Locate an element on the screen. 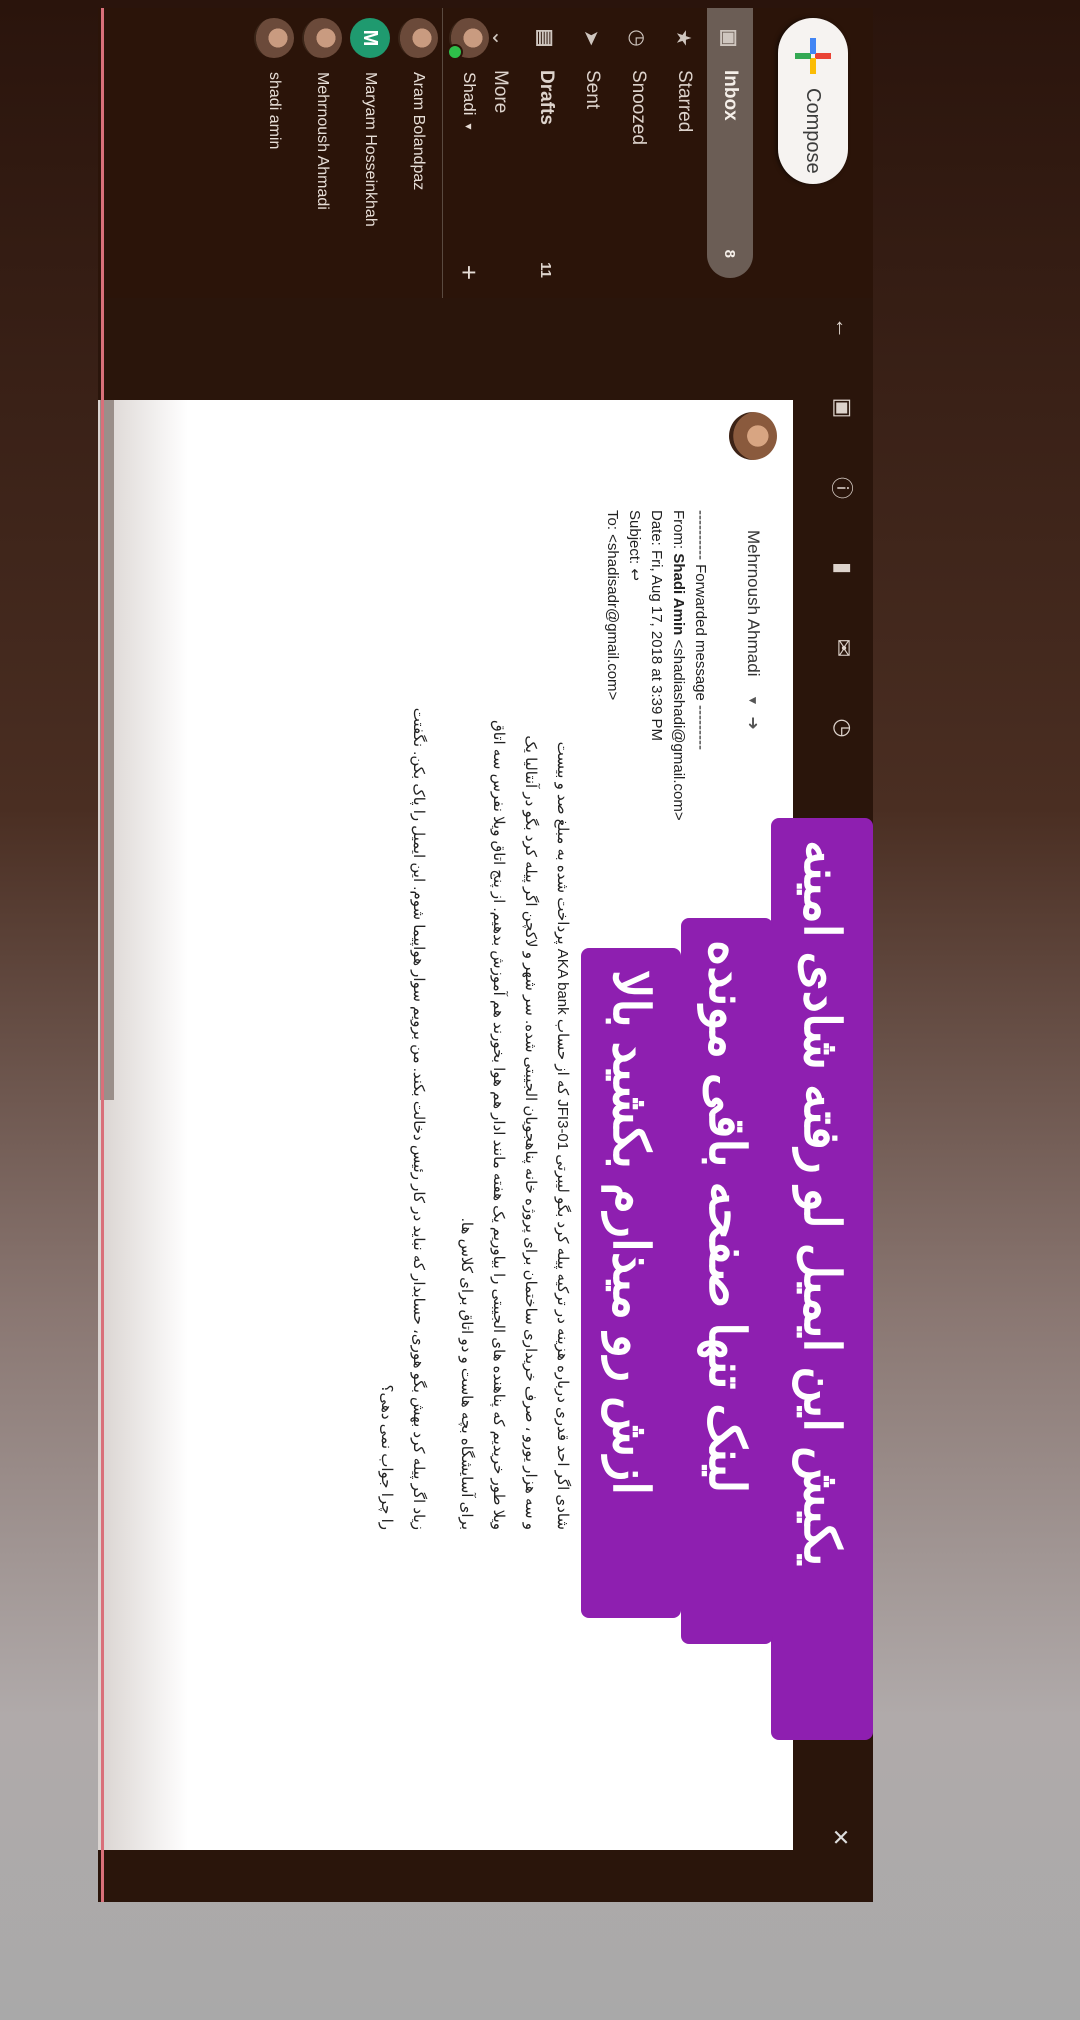 The image size is (1080, 2020). contact-name: Mehrnoush Ahmadi is located at coordinates (322, 141).